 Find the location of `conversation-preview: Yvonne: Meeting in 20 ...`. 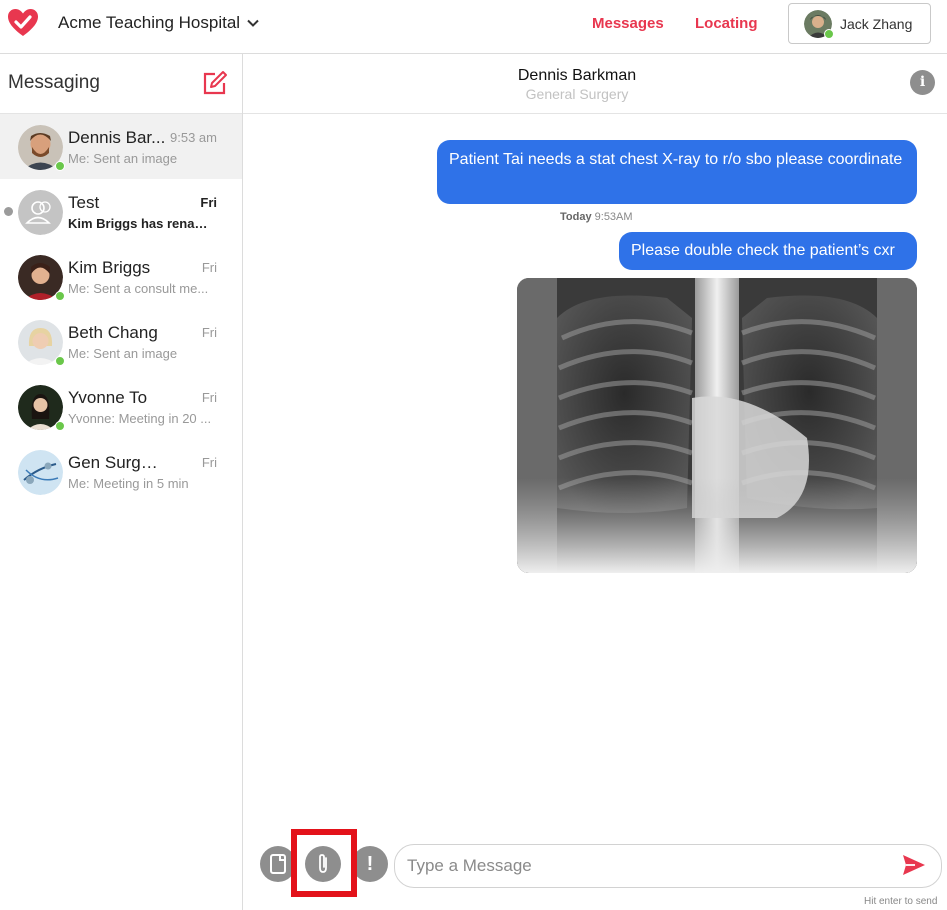

conversation-preview: Yvonne: Meeting in 20 ... is located at coordinates (140, 418).